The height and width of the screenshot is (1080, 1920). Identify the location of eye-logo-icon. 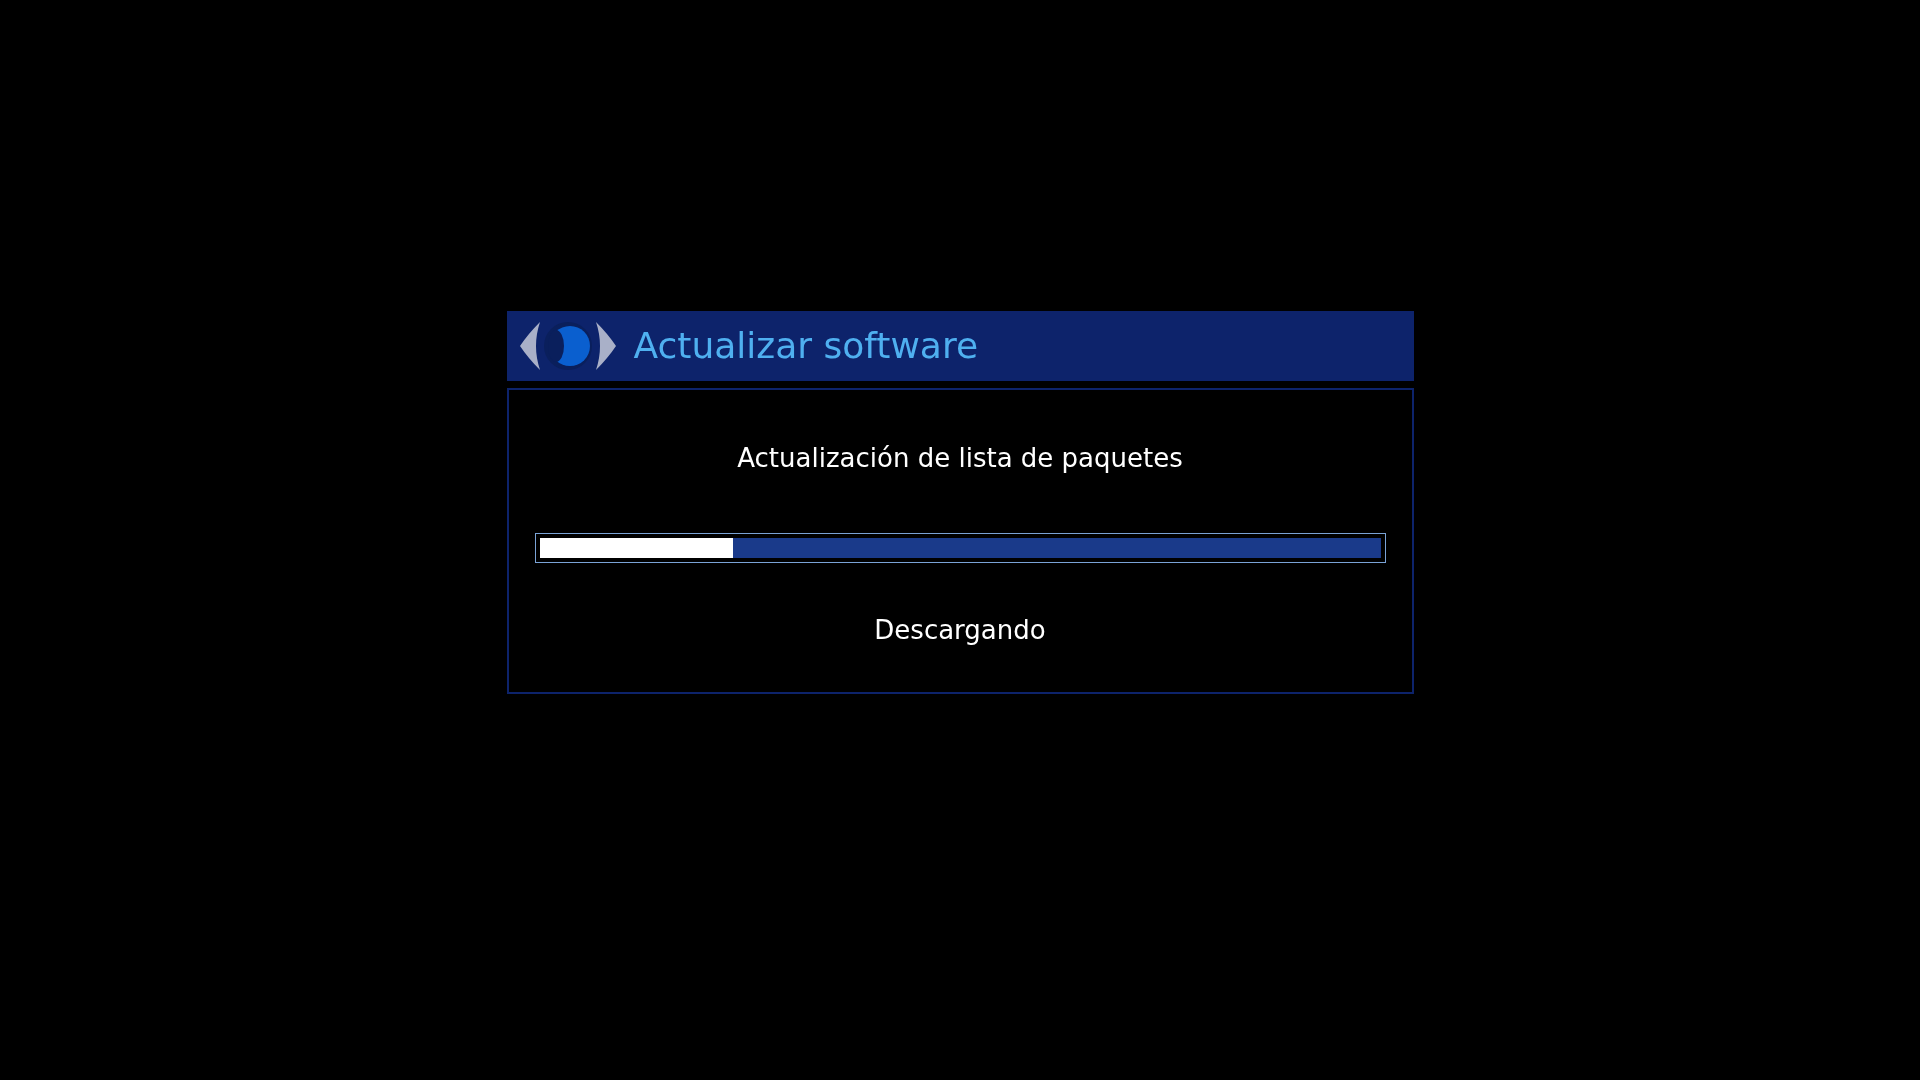
(567, 346).